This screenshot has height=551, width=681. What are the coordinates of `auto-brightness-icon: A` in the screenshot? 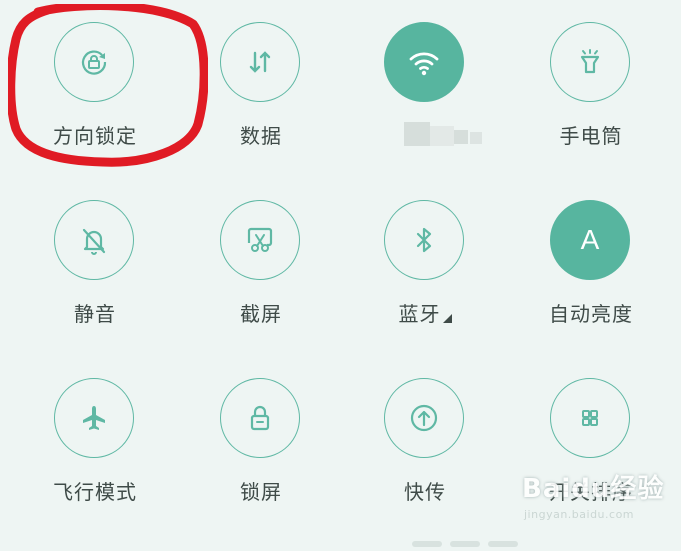 It's located at (590, 239).